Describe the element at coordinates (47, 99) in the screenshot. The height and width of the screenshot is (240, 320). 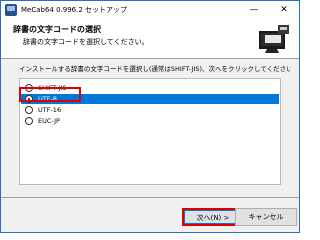
I see `option-label: UTF-8` at that location.